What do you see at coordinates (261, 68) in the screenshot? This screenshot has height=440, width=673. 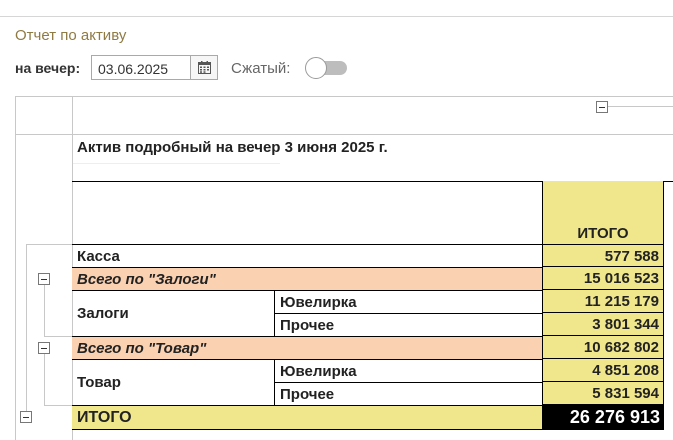 I see `compact-label: Сжатый:` at bounding box center [261, 68].